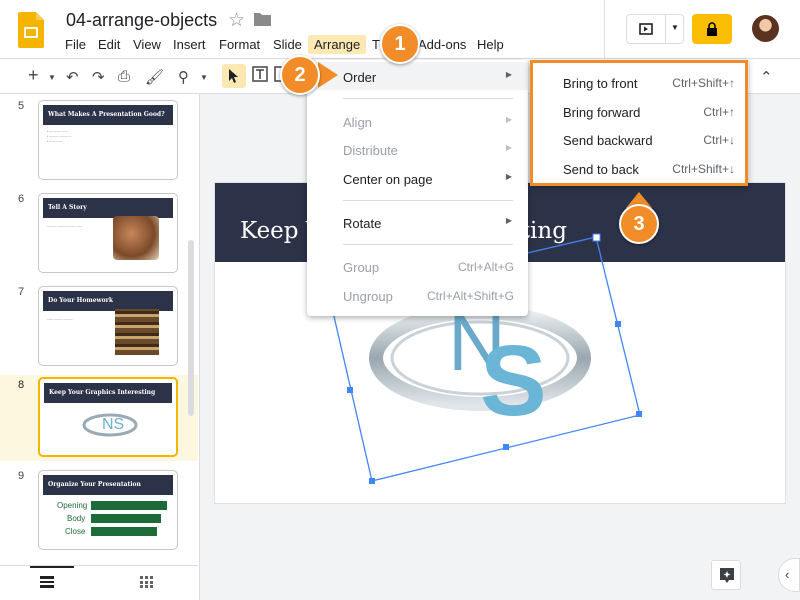 The height and width of the screenshot is (600, 800). I want to click on slide-thumbnail-7: Do Your Homework —— ——— ———, so click(108, 326).